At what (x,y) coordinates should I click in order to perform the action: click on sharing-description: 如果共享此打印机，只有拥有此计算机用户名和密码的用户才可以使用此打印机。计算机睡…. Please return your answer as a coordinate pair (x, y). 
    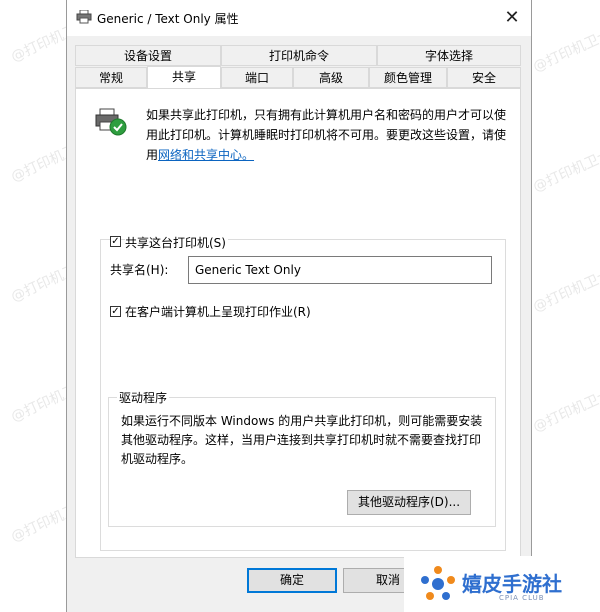
    Looking at the image, I should click on (330, 135).